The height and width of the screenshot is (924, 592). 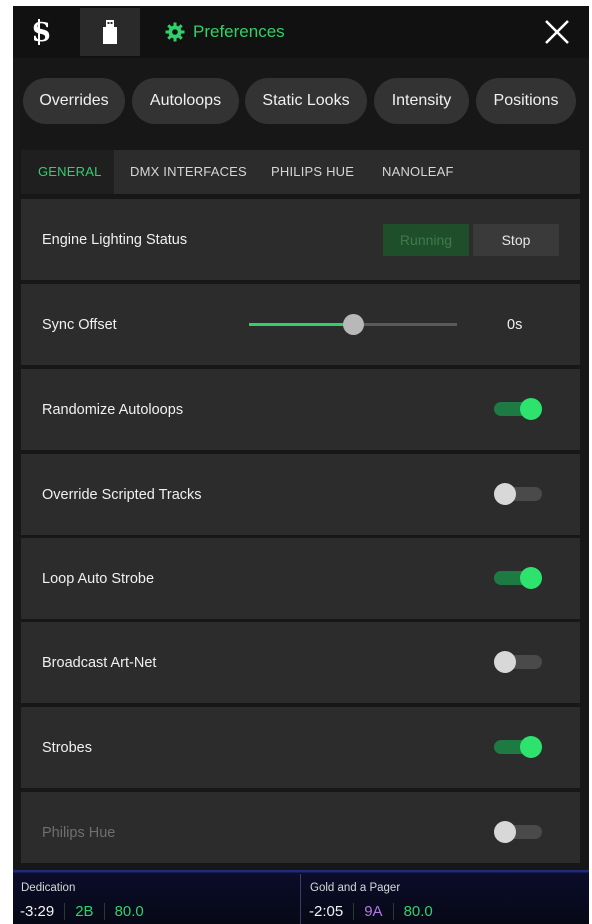 What do you see at coordinates (355, 888) in the screenshot?
I see `deck-track-title: Gold and a Pager` at bounding box center [355, 888].